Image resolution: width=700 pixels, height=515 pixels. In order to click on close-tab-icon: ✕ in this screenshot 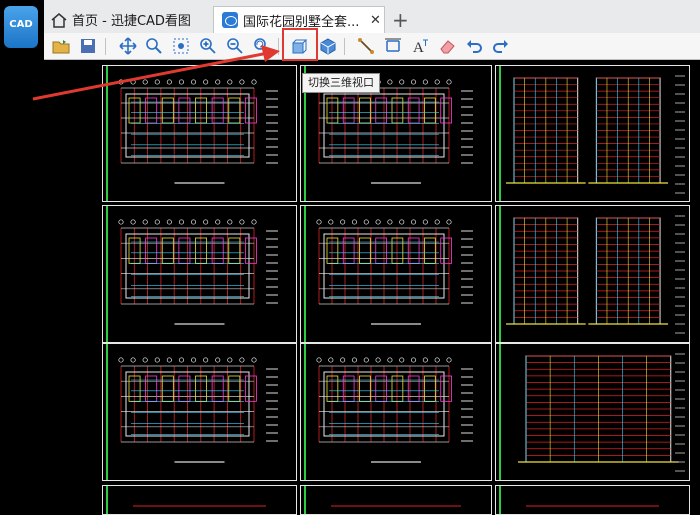, I will do `click(375, 20)`.